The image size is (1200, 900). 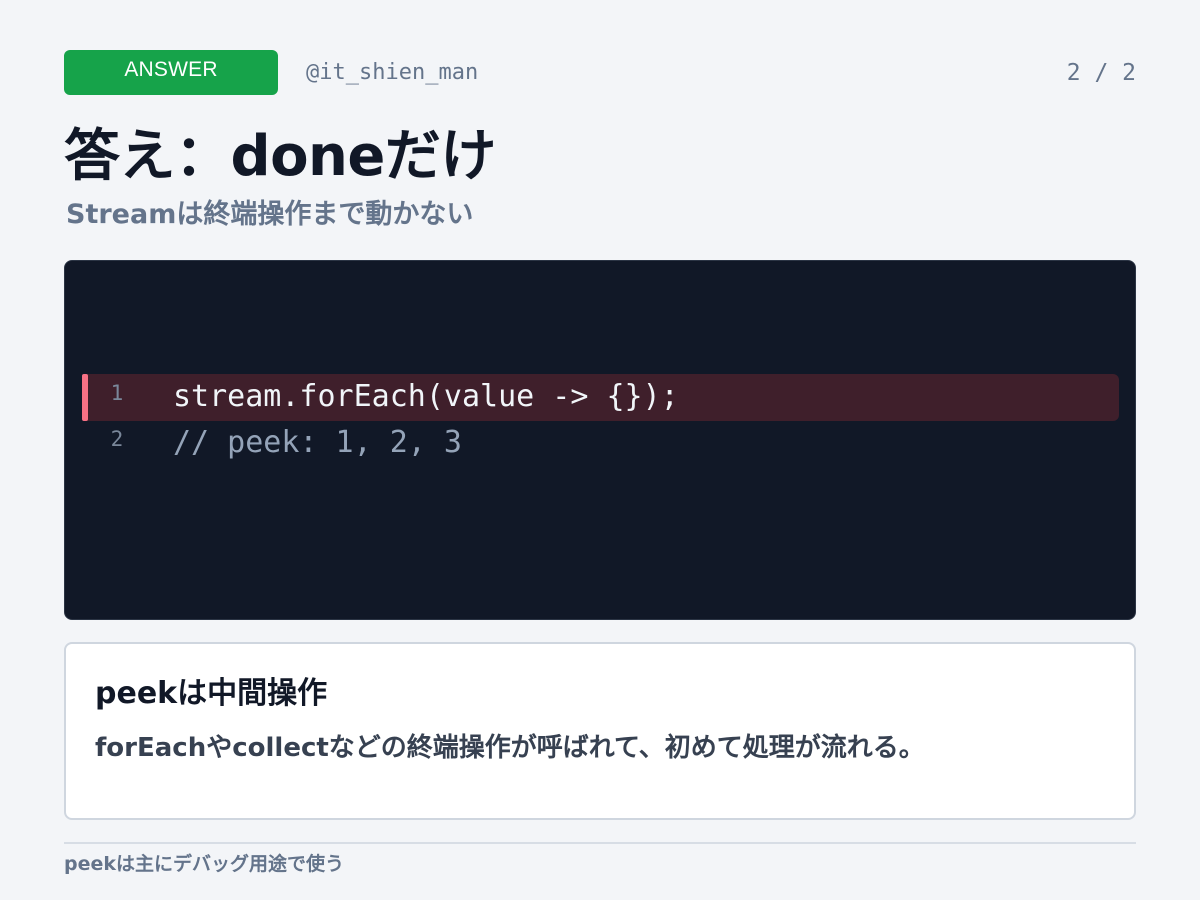 What do you see at coordinates (117, 393) in the screenshot?
I see `line-number: 1` at bounding box center [117, 393].